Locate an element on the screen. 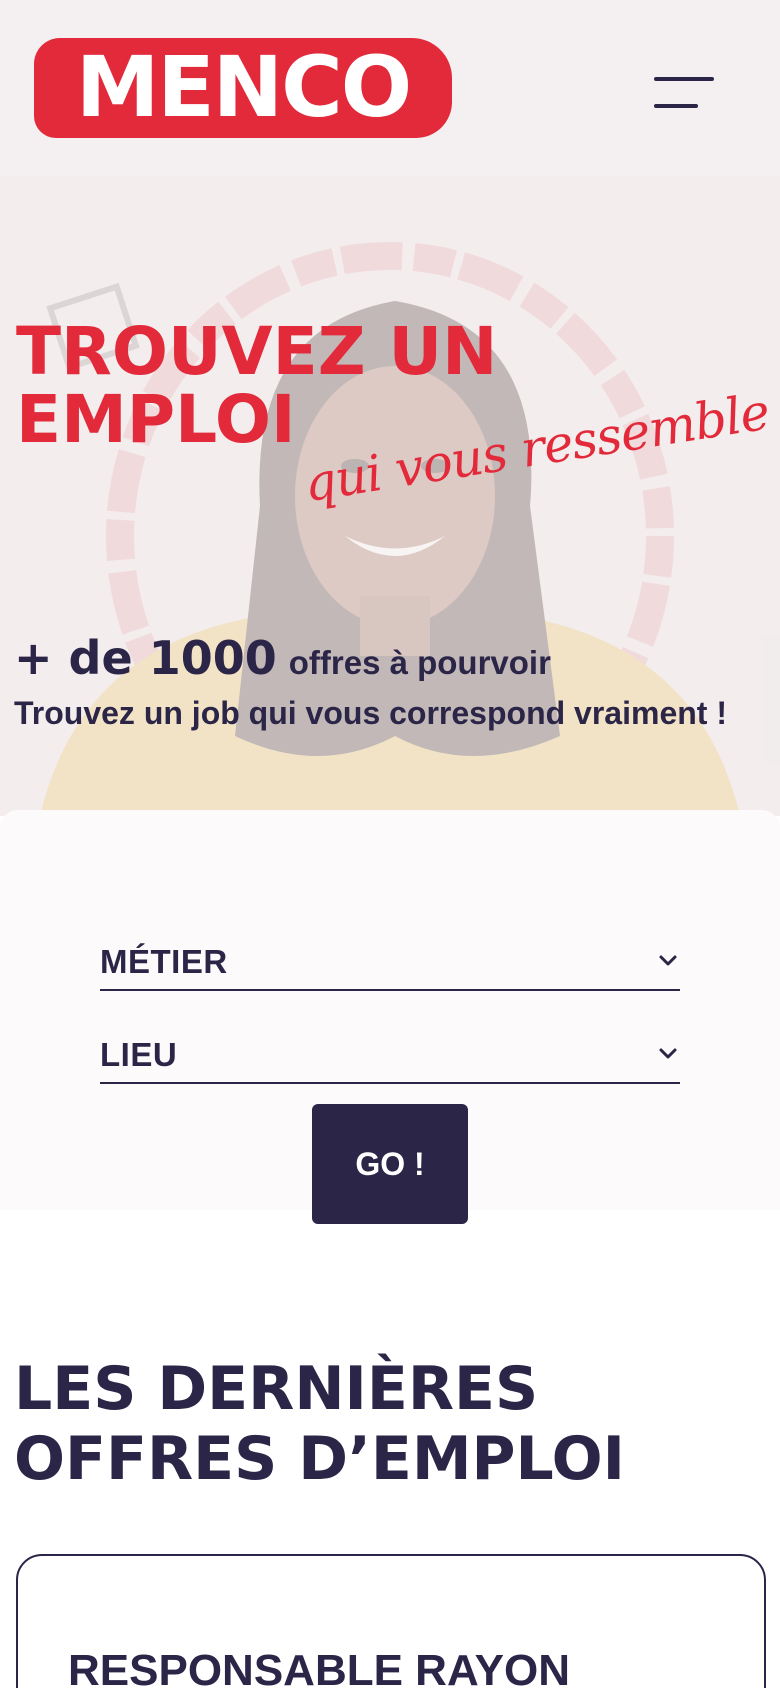 The height and width of the screenshot is (1688, 780). offer-count-number: + de 1000 is located at coordinates (145, 658).